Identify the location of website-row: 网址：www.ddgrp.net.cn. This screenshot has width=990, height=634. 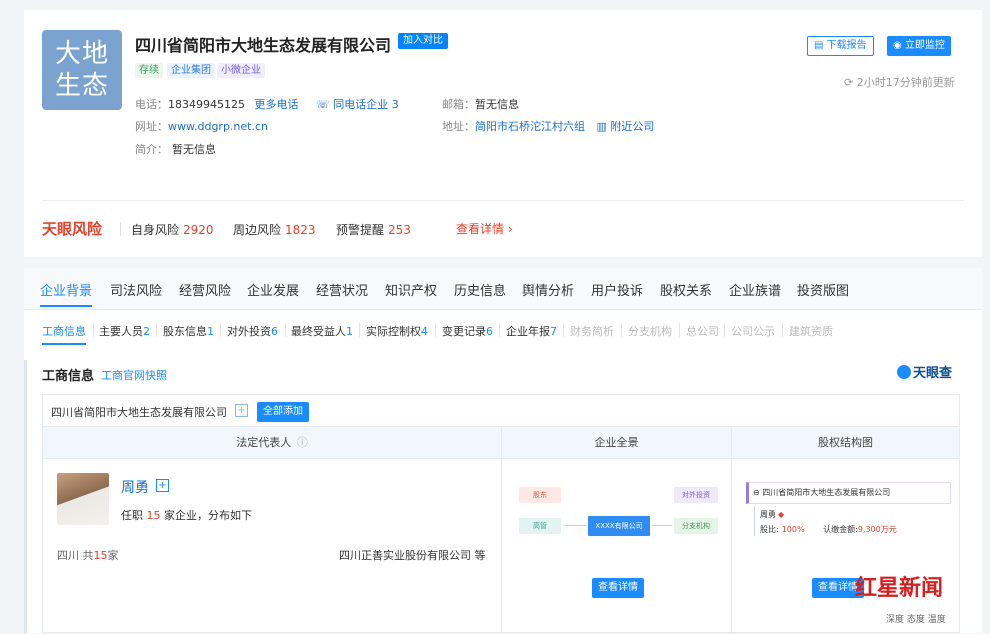
(201, 126).